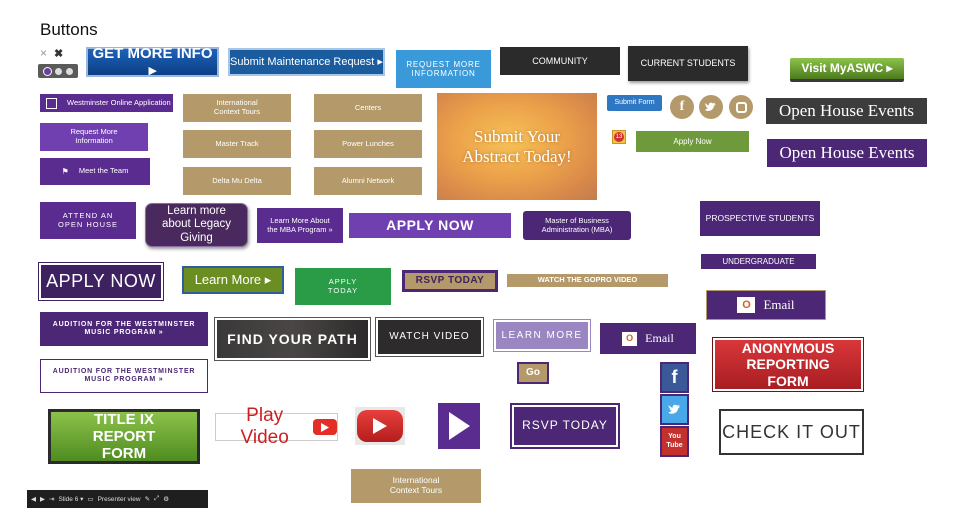  I want to click on fullscreen-icon: ⤢, so click(156, 499).